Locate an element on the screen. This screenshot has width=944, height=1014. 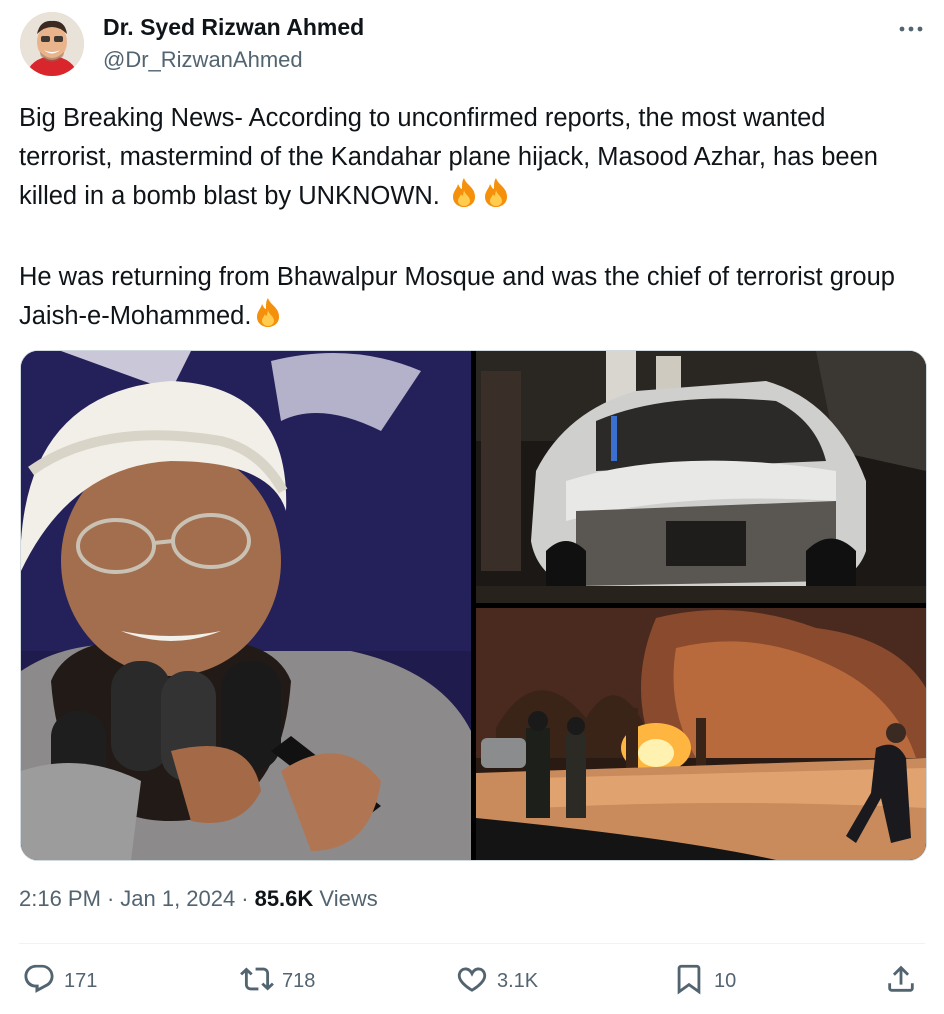
explosion-fire-photo is located at coordinates (701, 734).